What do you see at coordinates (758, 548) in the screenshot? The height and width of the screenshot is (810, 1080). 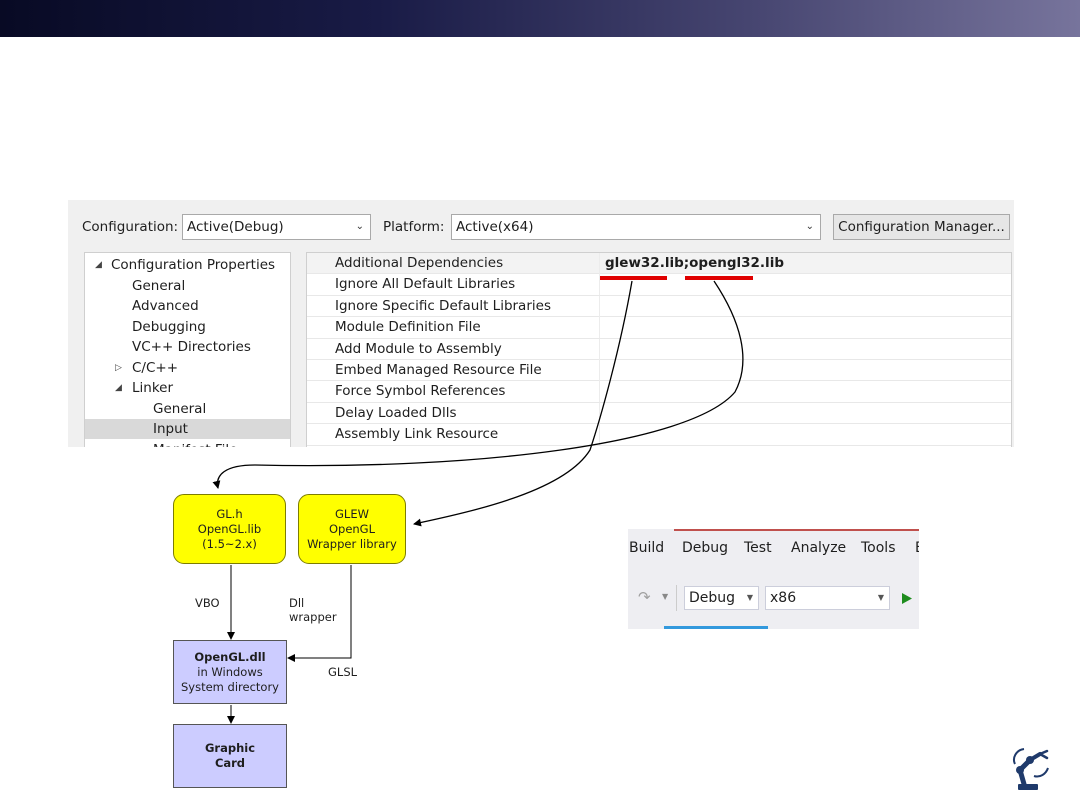 I see `menu-test: Test` at bounding box center [758, 548].